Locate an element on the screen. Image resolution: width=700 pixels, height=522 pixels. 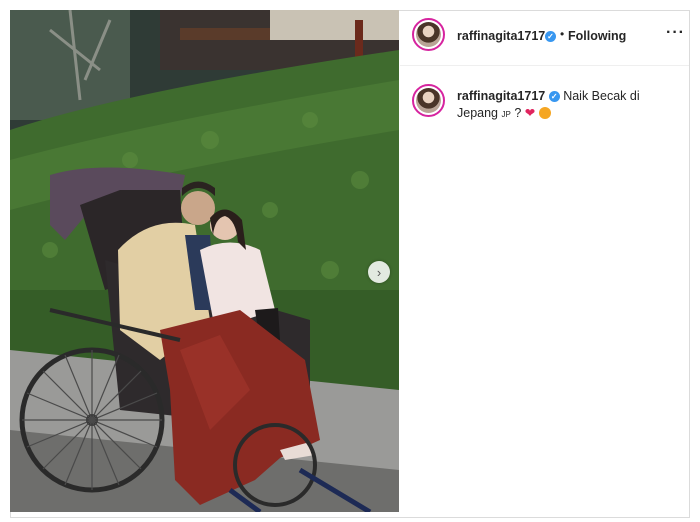
heart-eyes-face-icon is located at coordinates (544, 113).